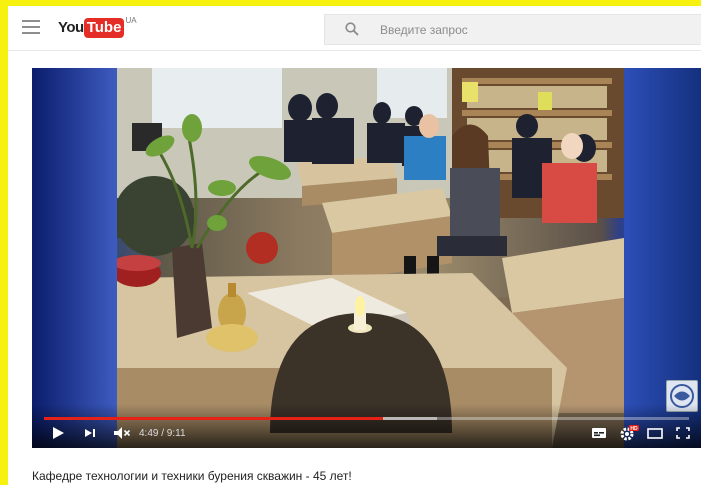 Image resolution: width=701 pixels, height=485 pixels. Describe the element at coordinates (131, 20) in the screenshot. I see `logo-country-code: UA` at that location.